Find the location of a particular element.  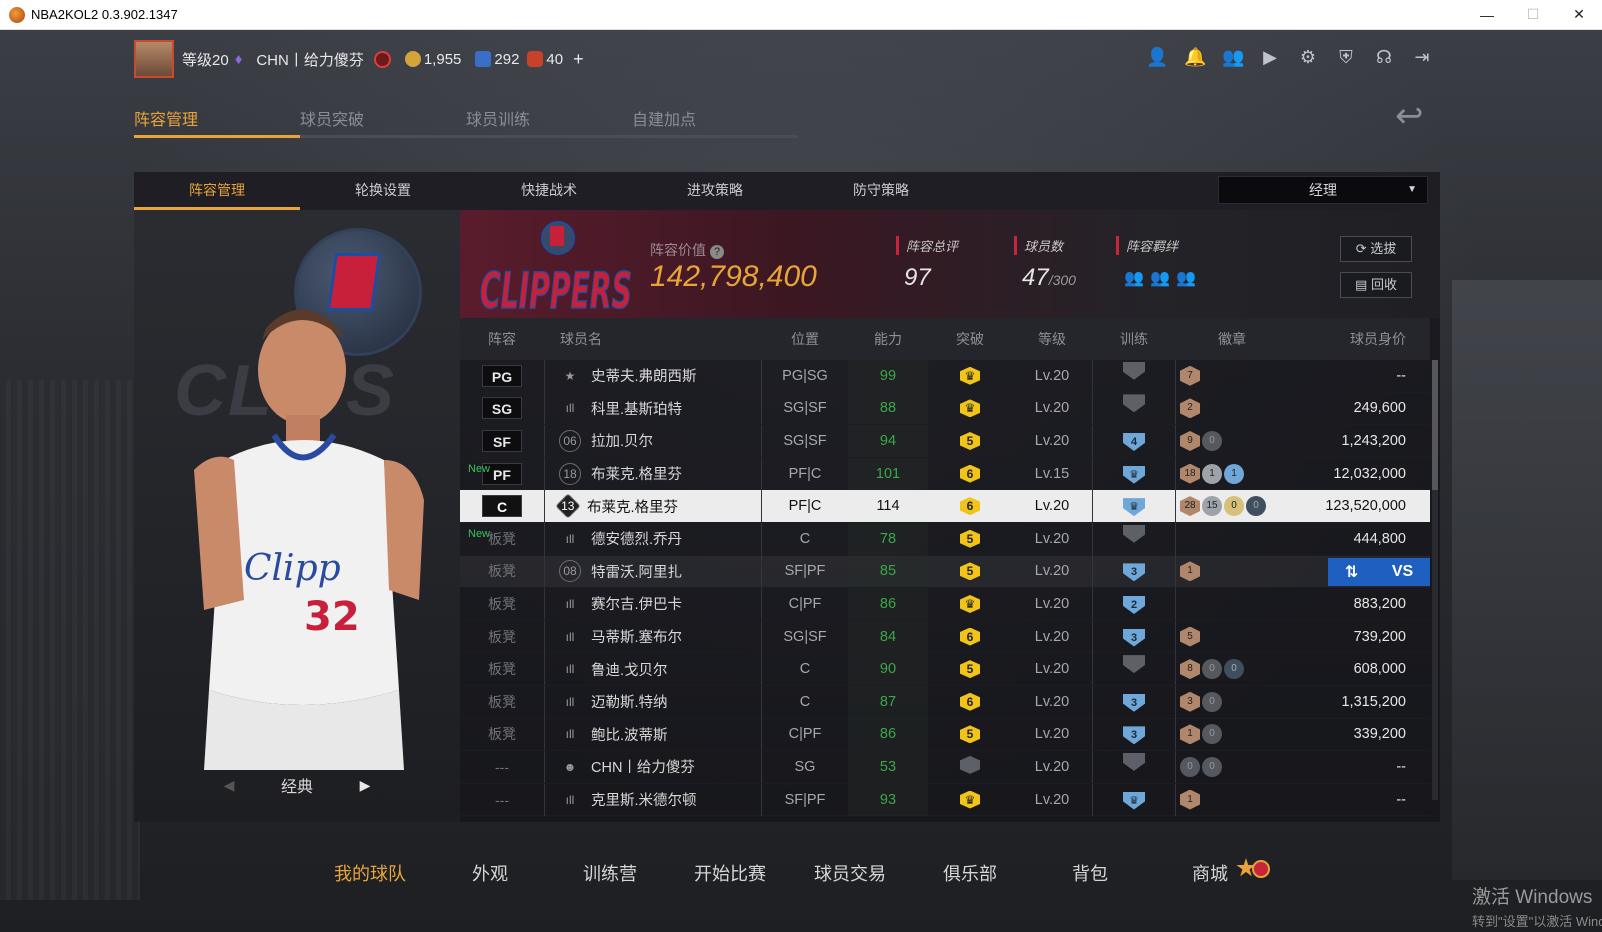

player-name-cell: ıll 马蒂斯.塞布尔 is located at coordinates (653, 636).